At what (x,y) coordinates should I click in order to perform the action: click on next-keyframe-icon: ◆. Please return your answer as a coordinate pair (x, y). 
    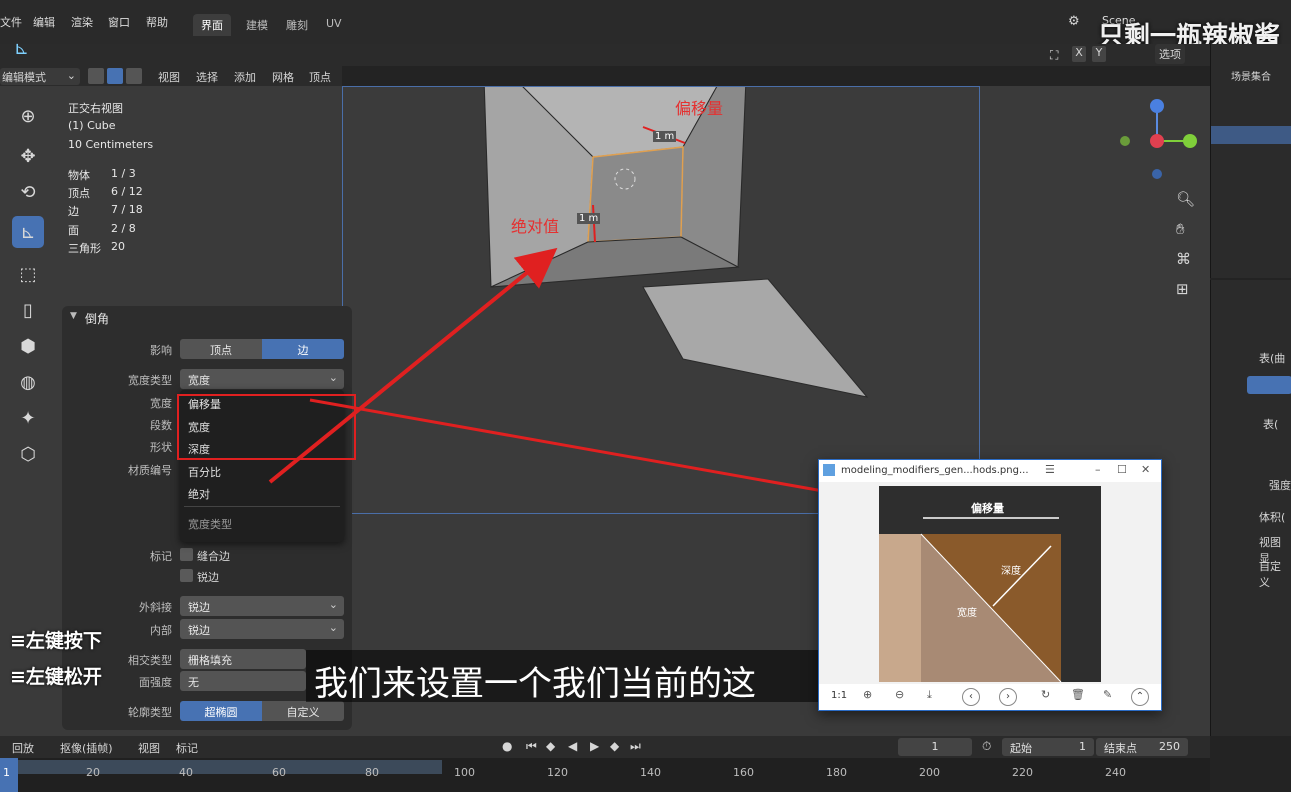
    Looking at the image, I should click on (614, 746).